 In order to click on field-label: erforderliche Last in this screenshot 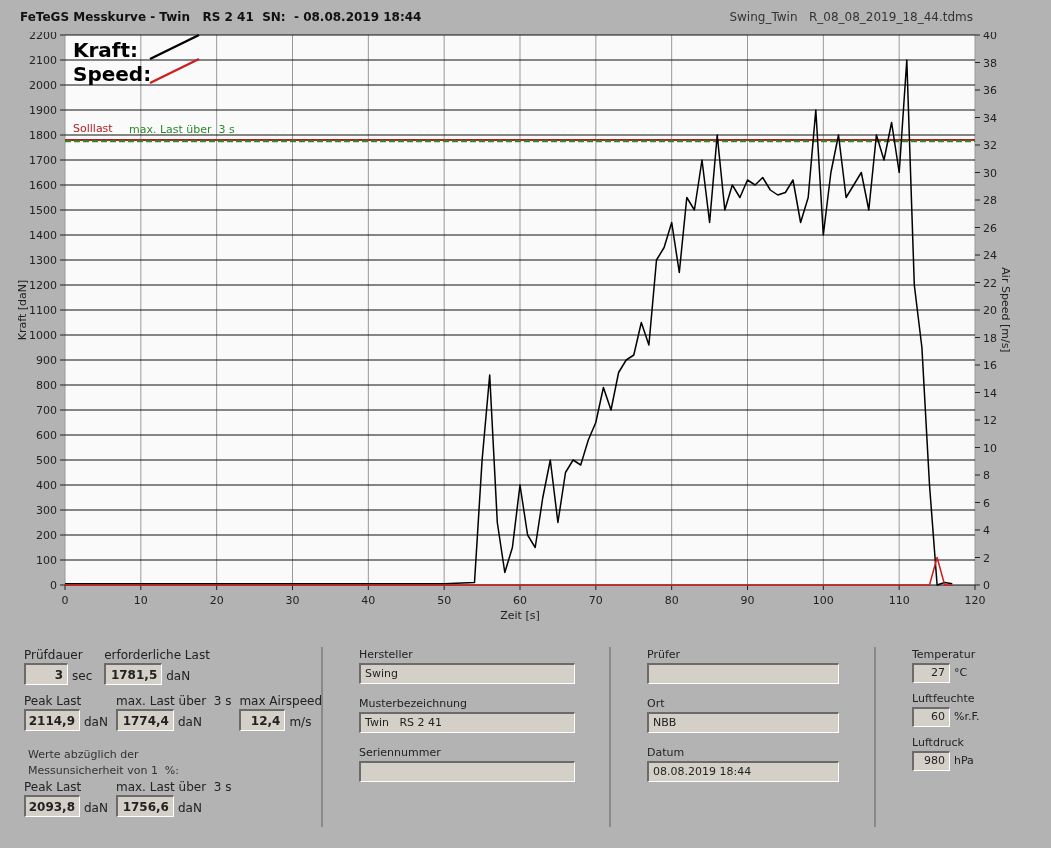, I will do `click(157, 655)`.